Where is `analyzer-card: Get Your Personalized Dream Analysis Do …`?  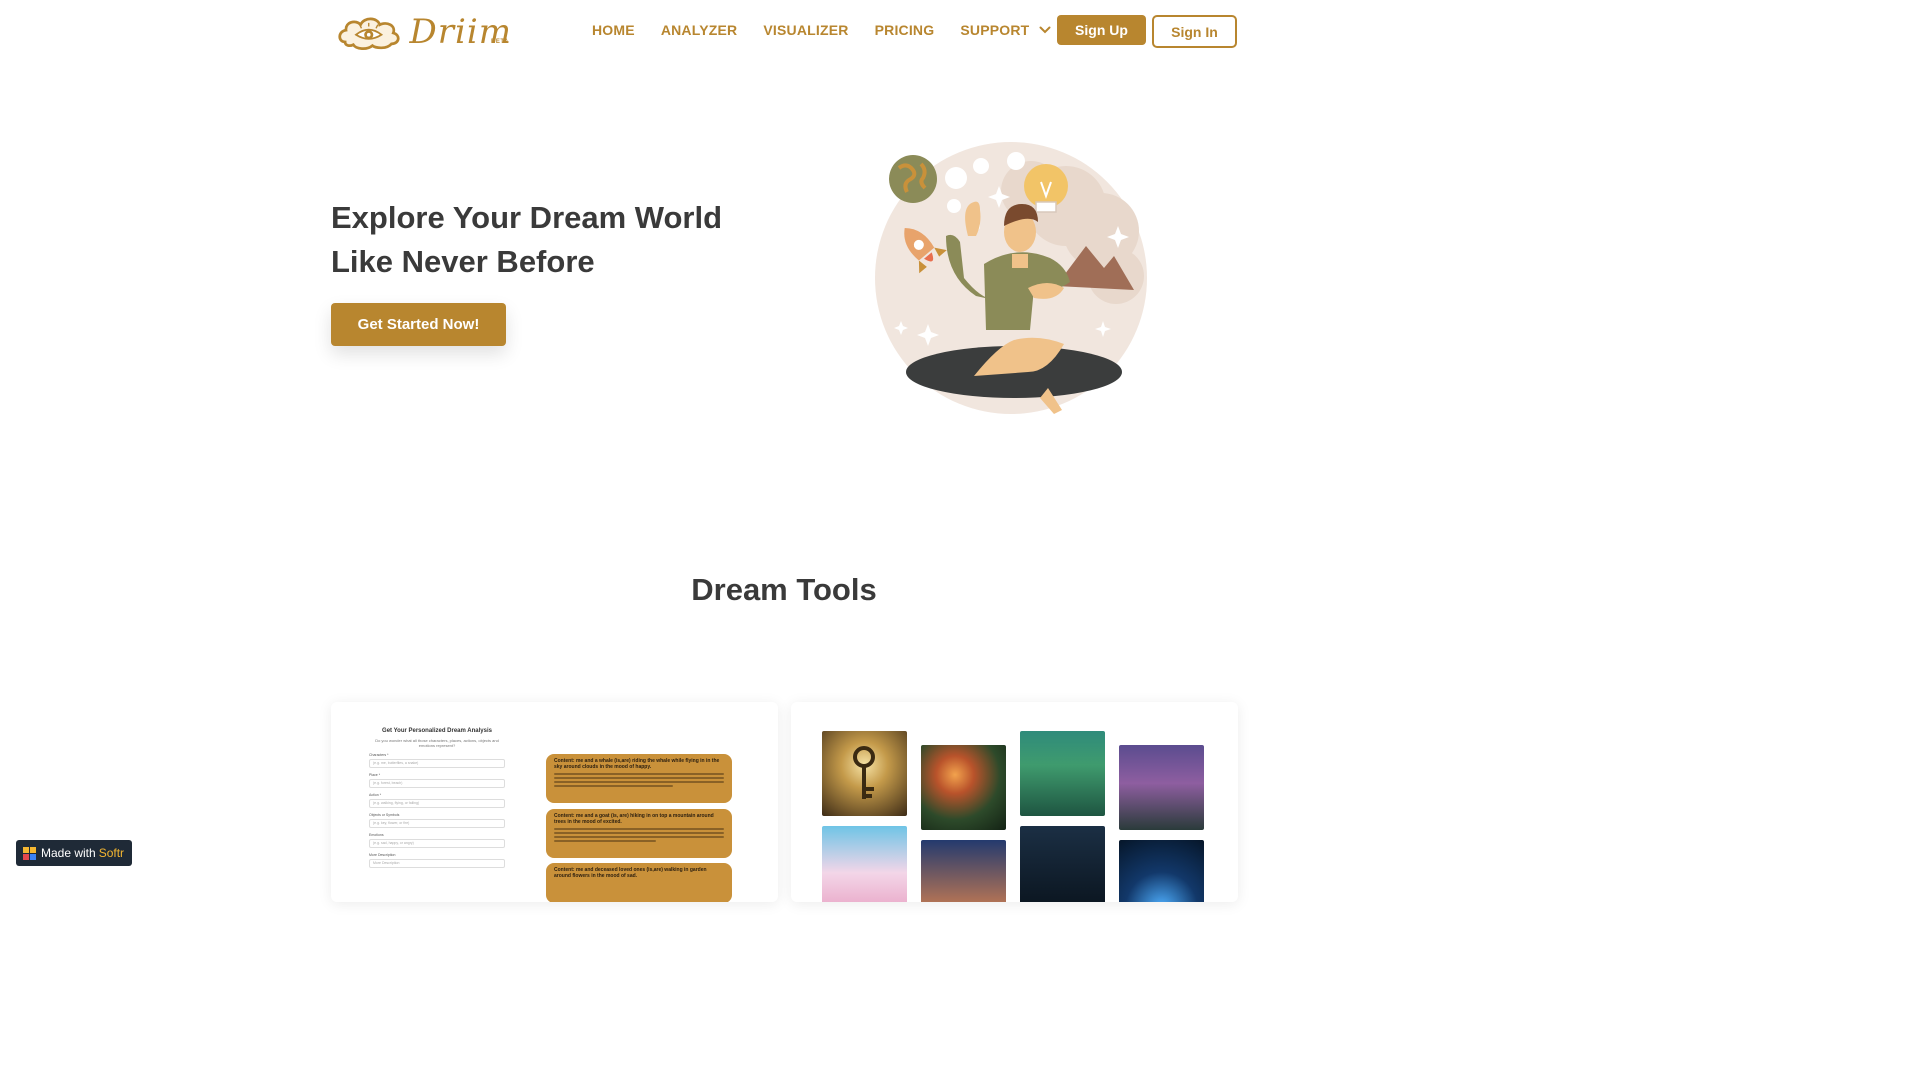
analyzer-card: Get Your Personalized Dream Analysis Do … is located at coordinates (554, 802).